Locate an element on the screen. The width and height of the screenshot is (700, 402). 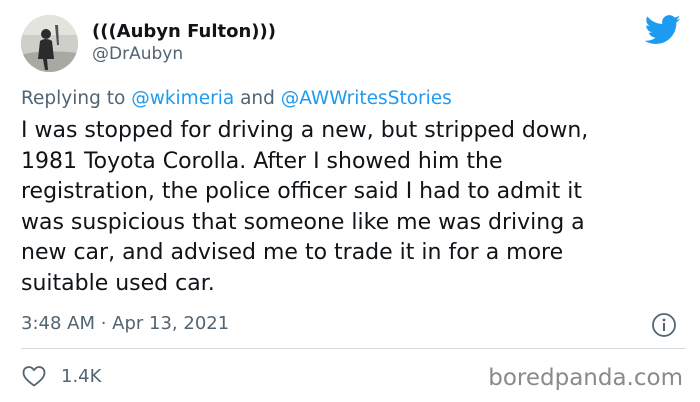
like-button: 1.4K is located at coordinates (61, 376).